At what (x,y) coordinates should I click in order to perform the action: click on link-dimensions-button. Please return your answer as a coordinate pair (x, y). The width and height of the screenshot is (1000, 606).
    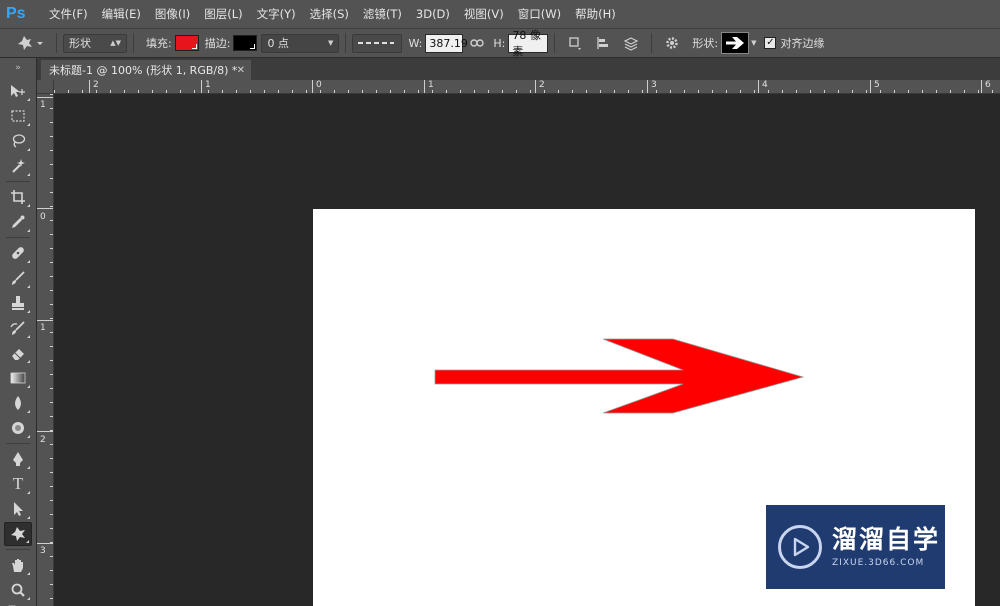
    Looking at the image, I should click on (477, 43).